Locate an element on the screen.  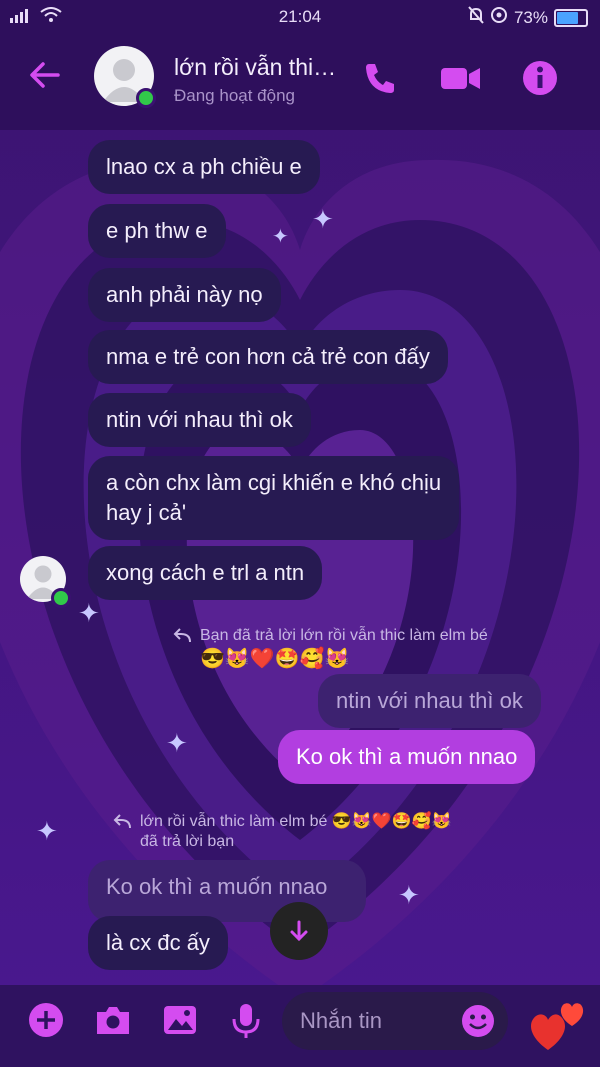
image-icon is located at coordinates (180, 1020).